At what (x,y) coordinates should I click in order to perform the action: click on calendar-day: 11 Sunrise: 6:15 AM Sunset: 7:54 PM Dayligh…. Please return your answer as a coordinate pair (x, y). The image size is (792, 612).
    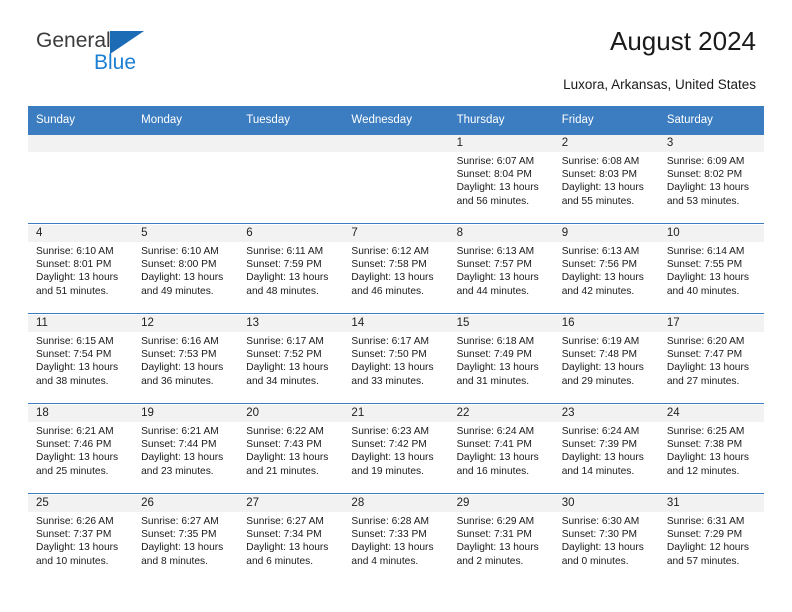
    Looking at the image, I should click on (81, 359).